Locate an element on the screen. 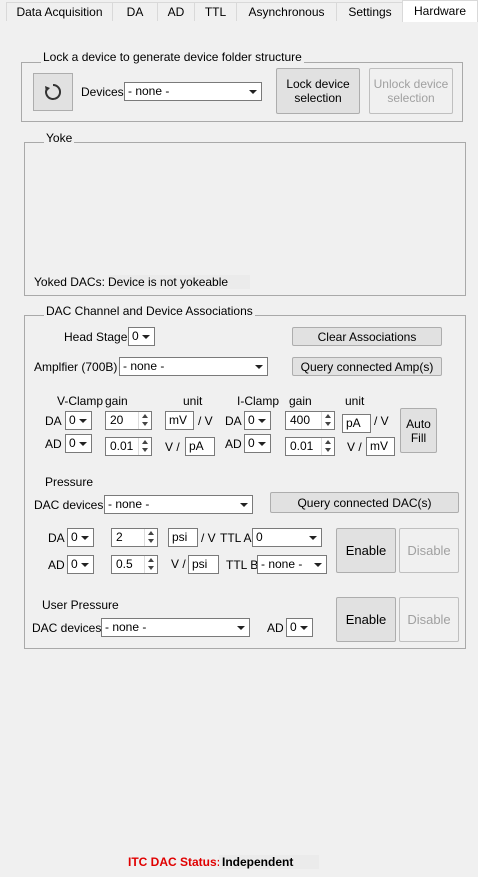 The height and width of the screenshot is (877, 478). pressure-ad-unit-field: psi is located at coordinates (203, 564).